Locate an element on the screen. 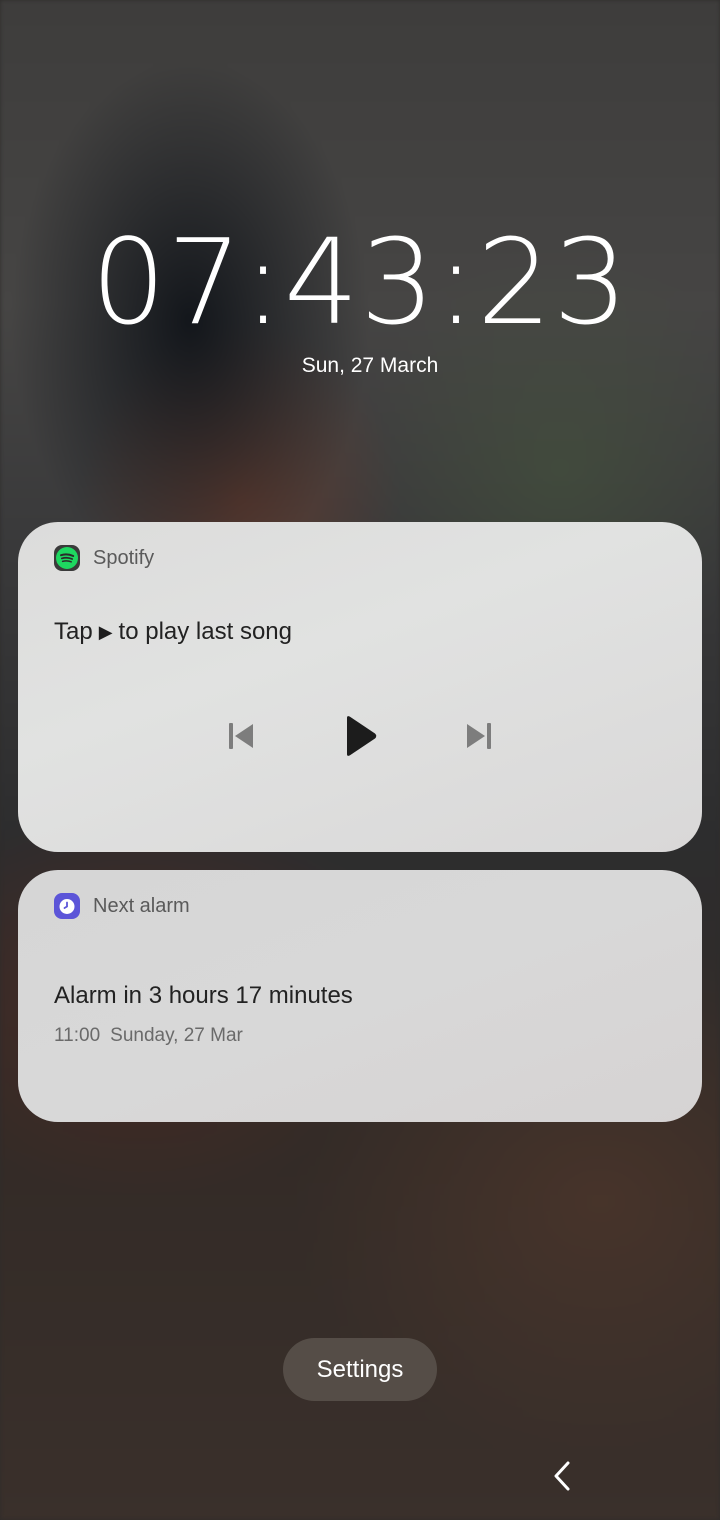  back-chevron-icon is located at coordinates (562, 1476).